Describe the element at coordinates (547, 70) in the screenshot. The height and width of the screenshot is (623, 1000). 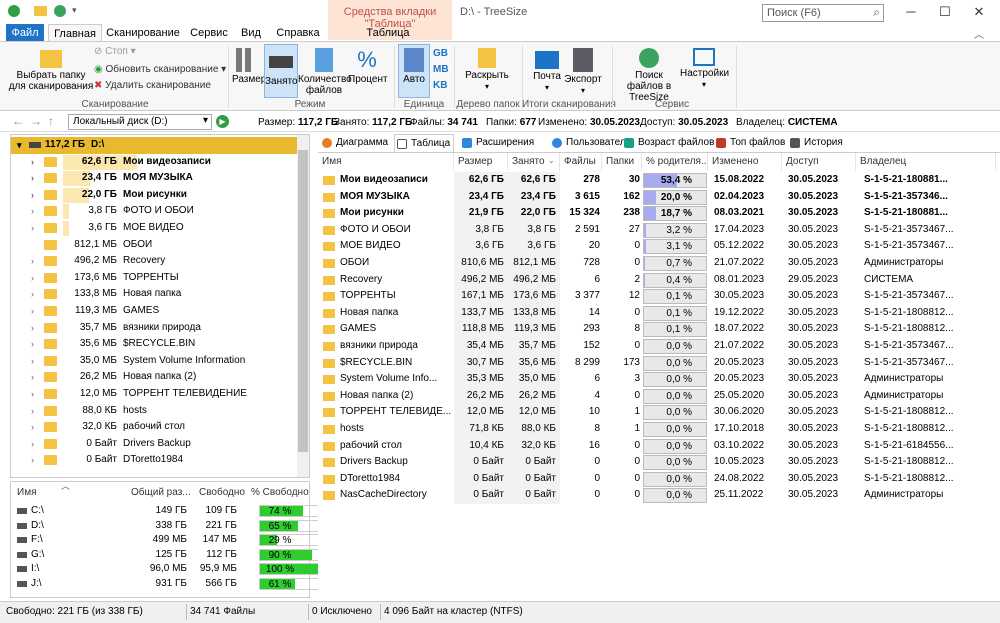
I see `mail-button: Почта ▾` at that location.